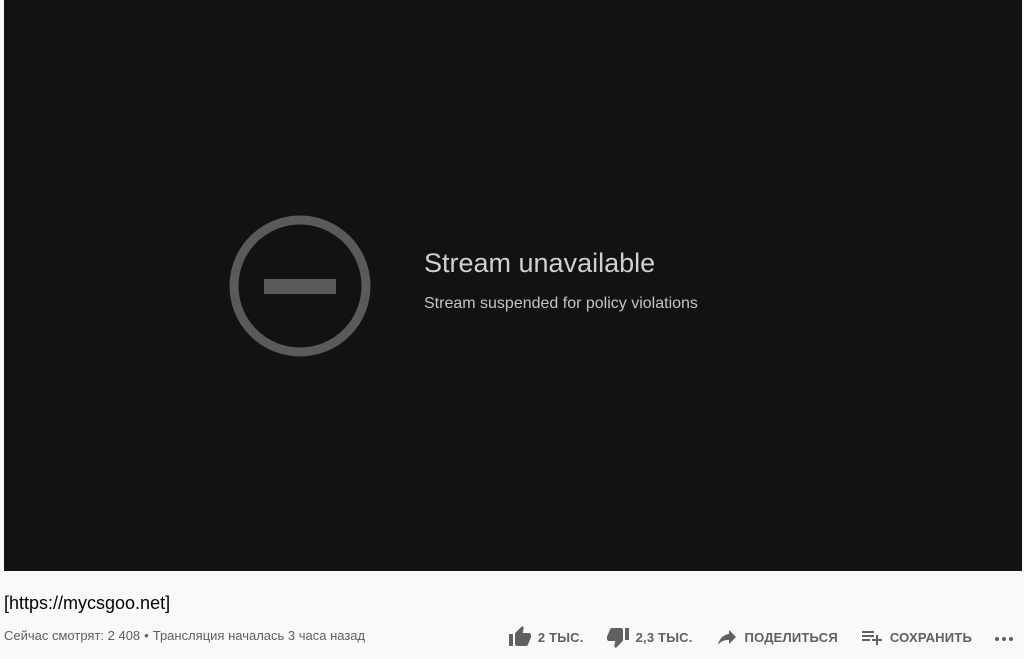  I want to click on share-label: ПОДЕЛИТЬСЯ, so click(791, 637).